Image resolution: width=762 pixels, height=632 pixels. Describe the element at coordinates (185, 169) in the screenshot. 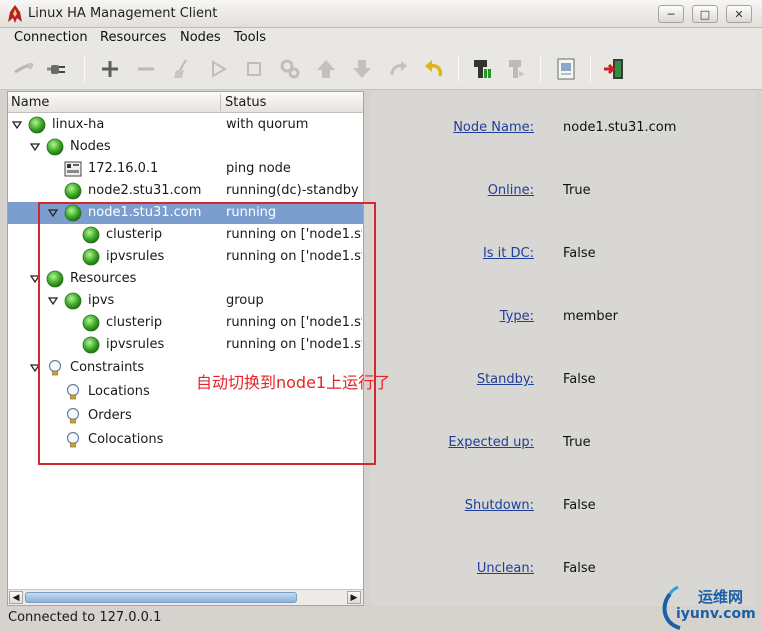

I see `tree-row: 172.16.0.1 ping node` at that location.